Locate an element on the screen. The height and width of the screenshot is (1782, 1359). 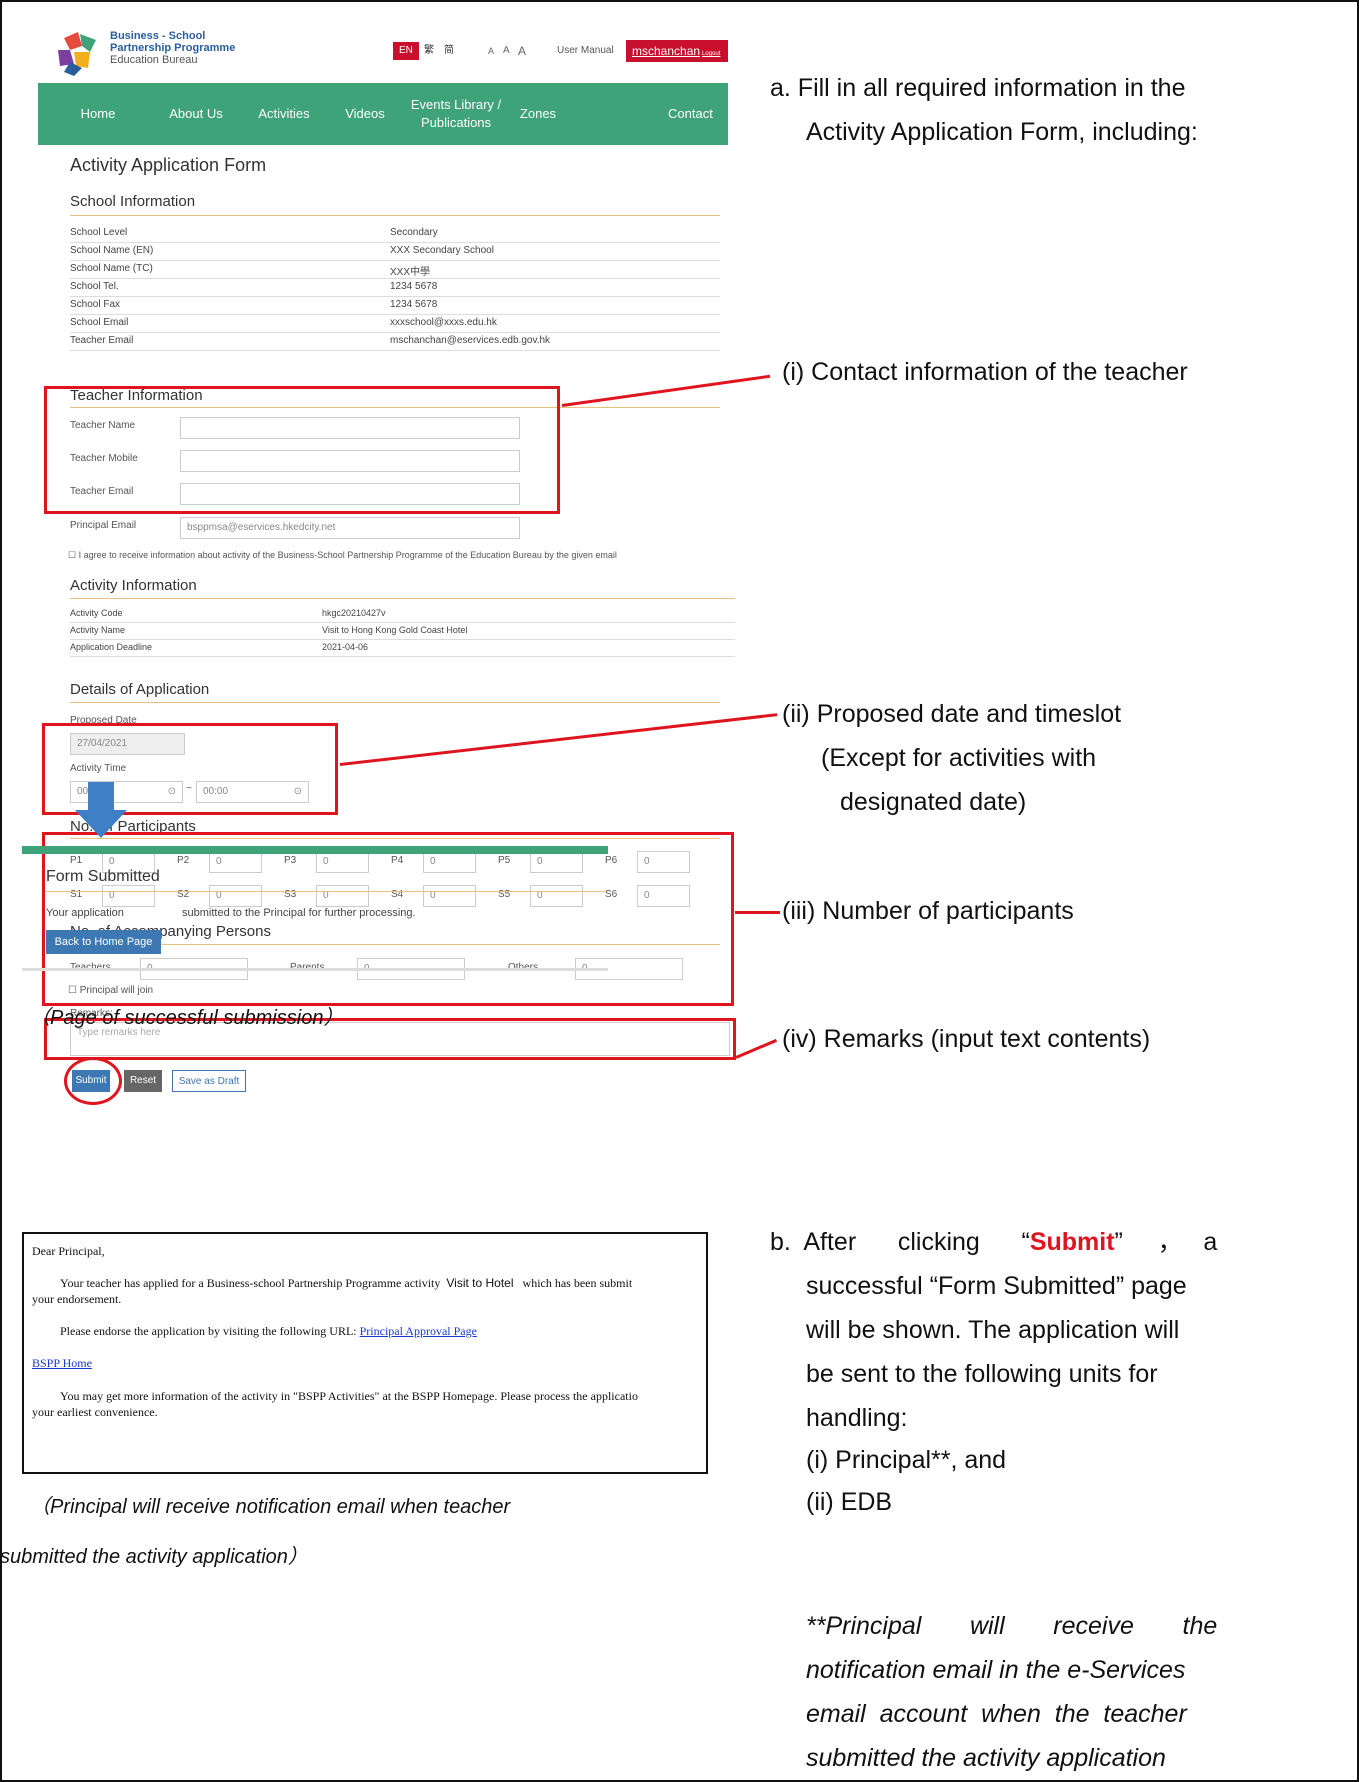
email-activity-name: Visit to Hotel is located at coordinates (480, 1283).